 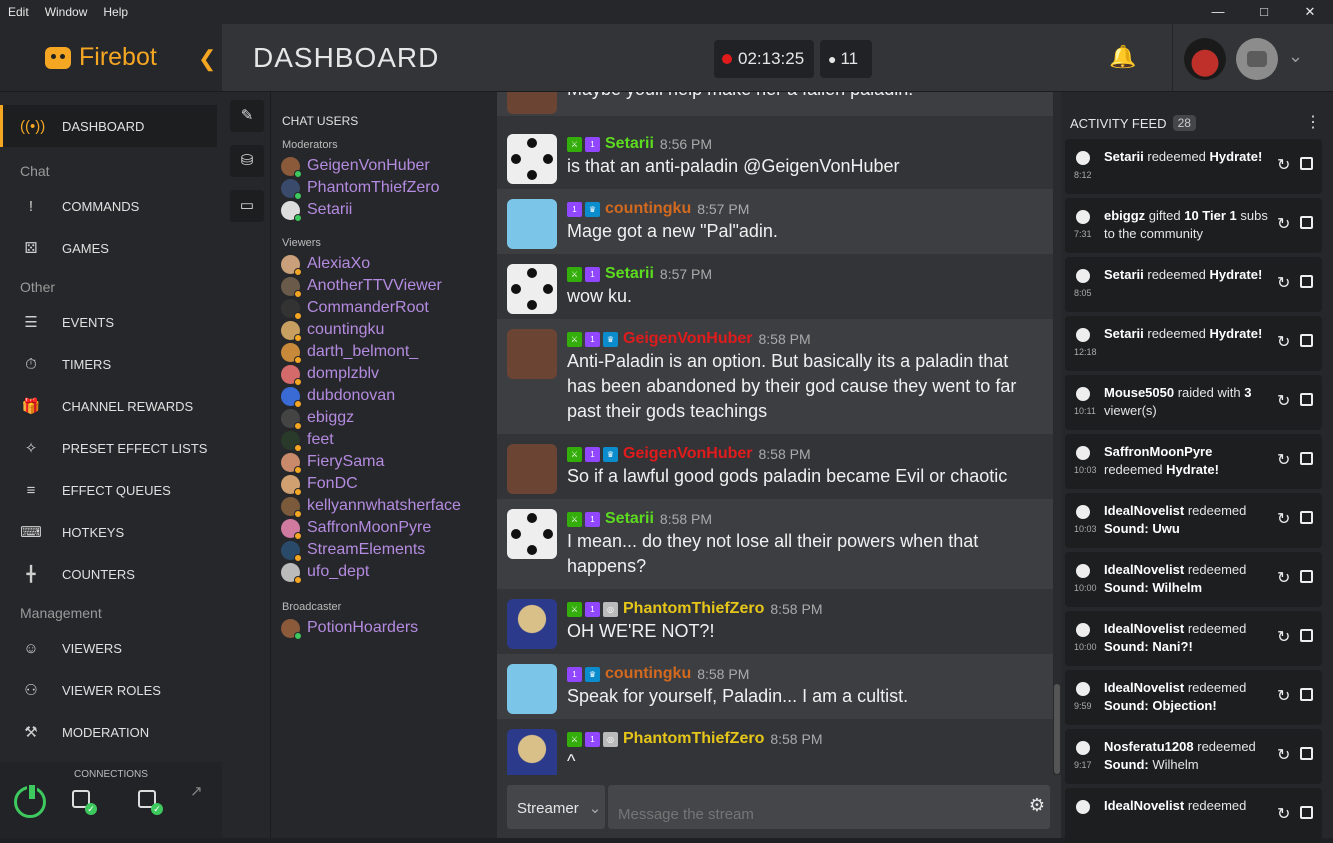 I want to click on gear-icon: ⚙, so click(x=1037, y=805).